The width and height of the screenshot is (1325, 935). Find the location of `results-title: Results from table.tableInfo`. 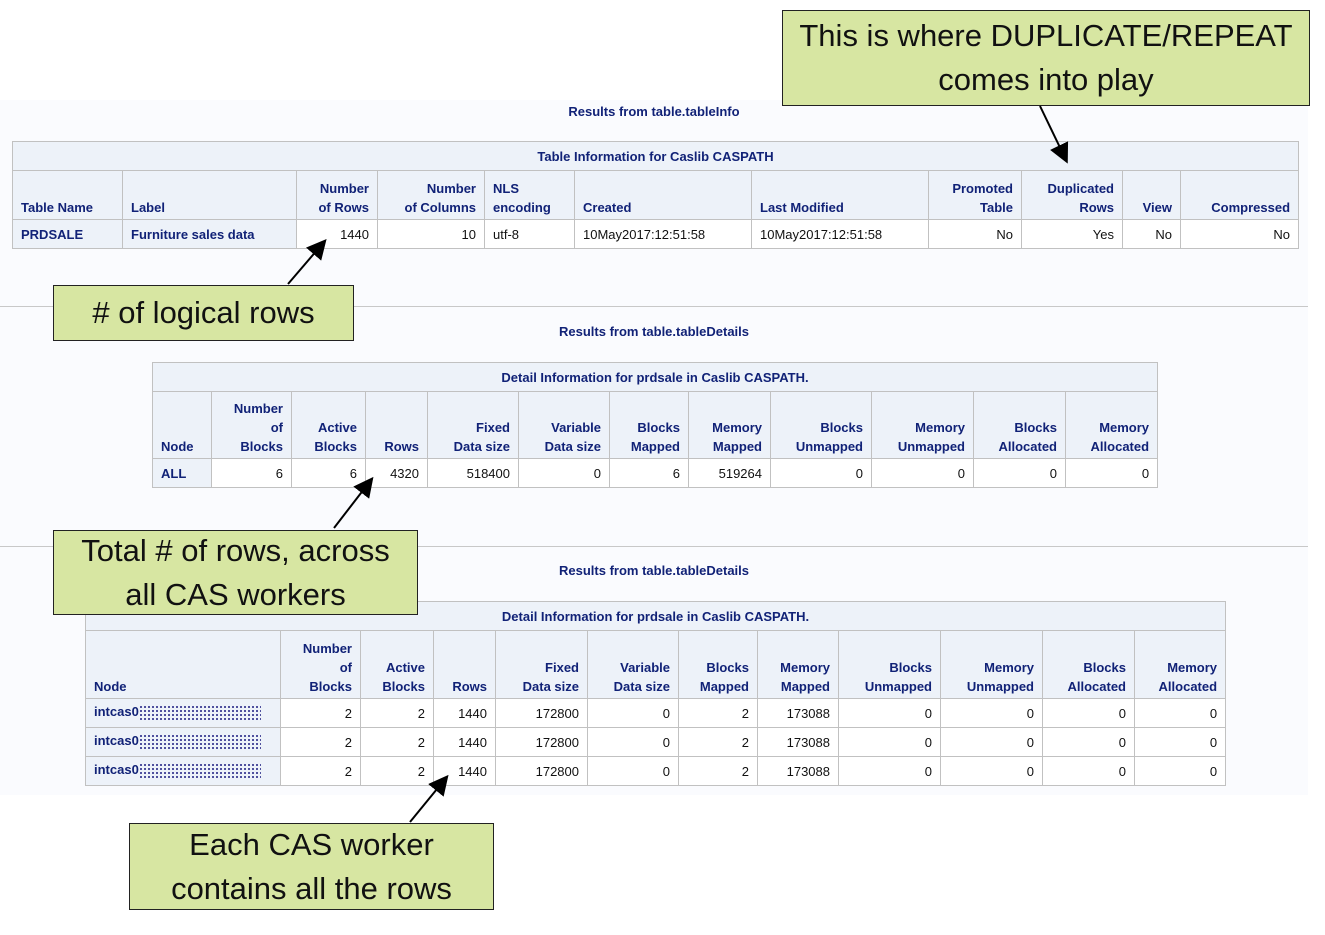

results-title: Results from table.tableInfo is located at coordinates (654, 111).